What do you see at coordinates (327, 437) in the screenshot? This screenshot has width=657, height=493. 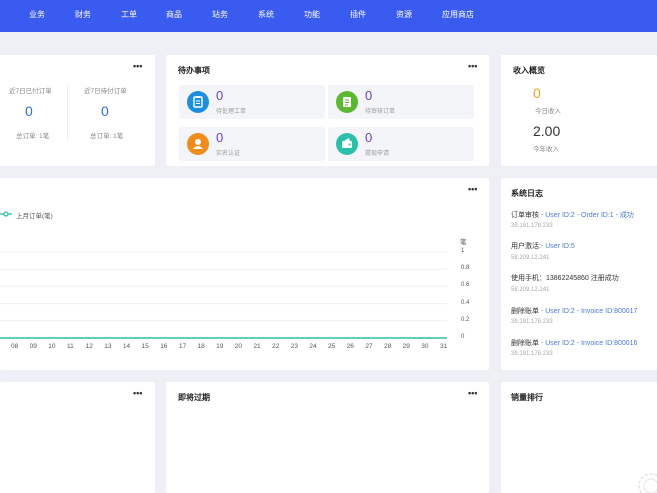 I see `expiring-card: 即将过期 •••` at bounding box center [327, 437].